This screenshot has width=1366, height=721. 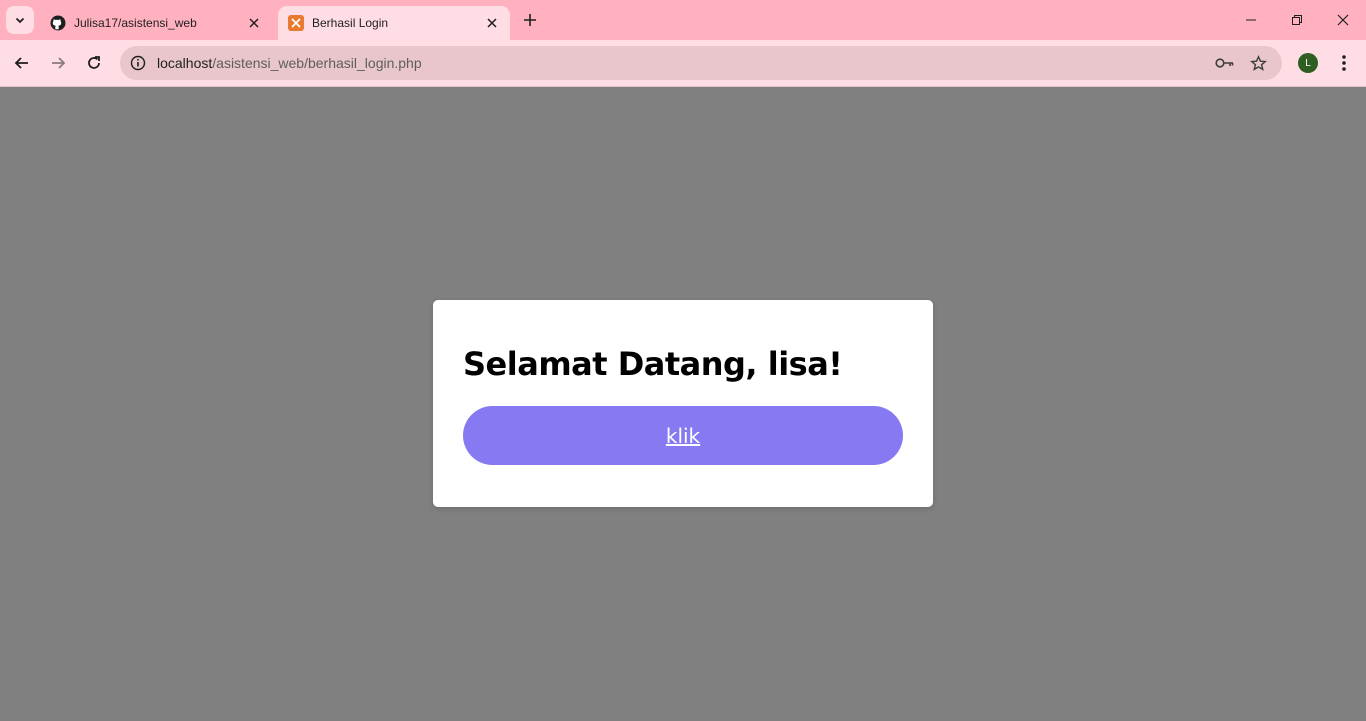 I want to click on minimize-icon, so click(x=1251, y=20).